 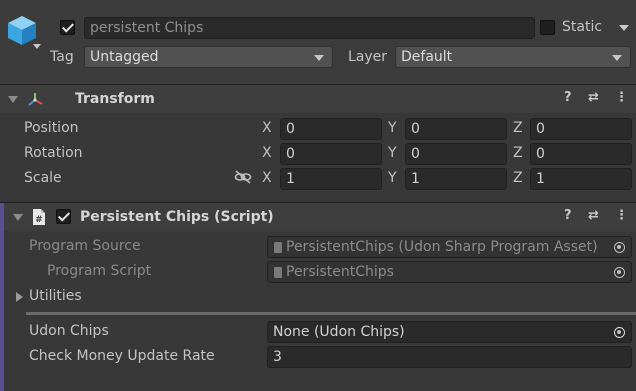 What do you see at coordinates (22, 30) in the screenshot?
I see `gameobject-cube-icon` at bounding box center [22, 30].